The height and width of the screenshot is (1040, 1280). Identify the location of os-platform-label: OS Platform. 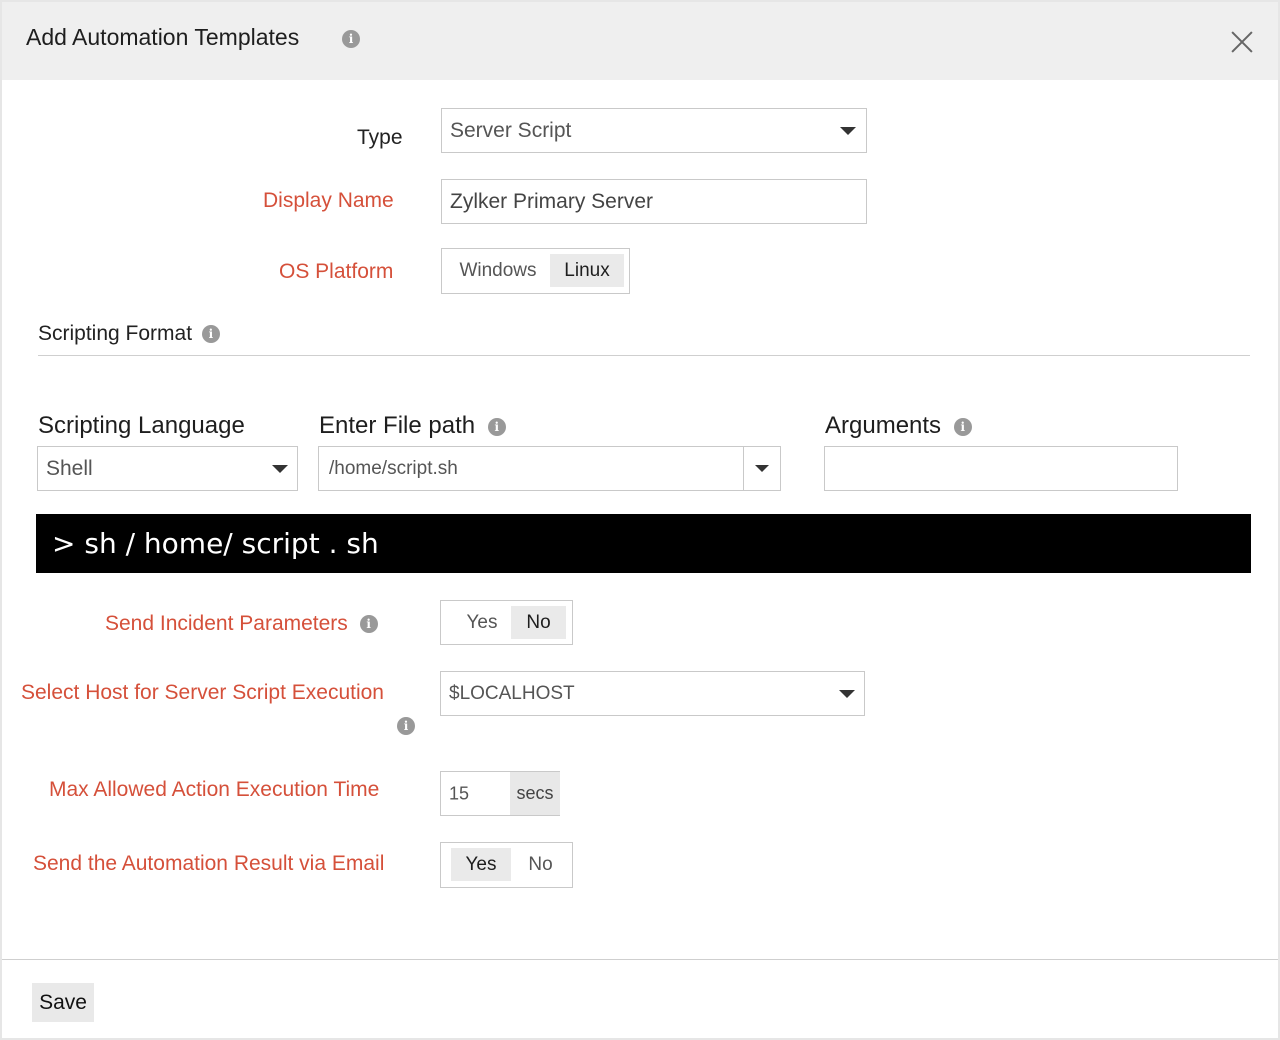
(336, 271).